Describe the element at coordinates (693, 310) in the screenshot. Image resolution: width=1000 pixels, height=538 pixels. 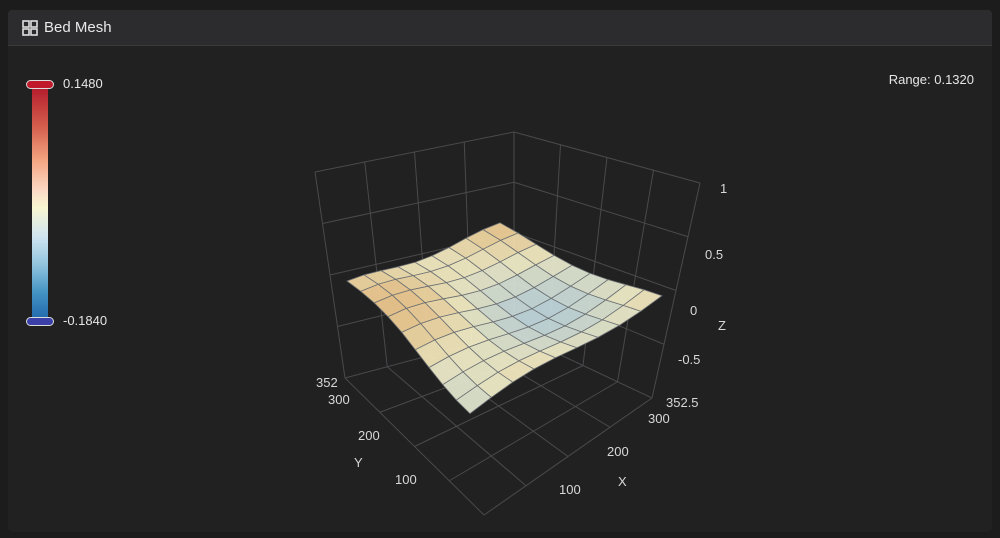
I see `z-tick-0: 0` at that location.